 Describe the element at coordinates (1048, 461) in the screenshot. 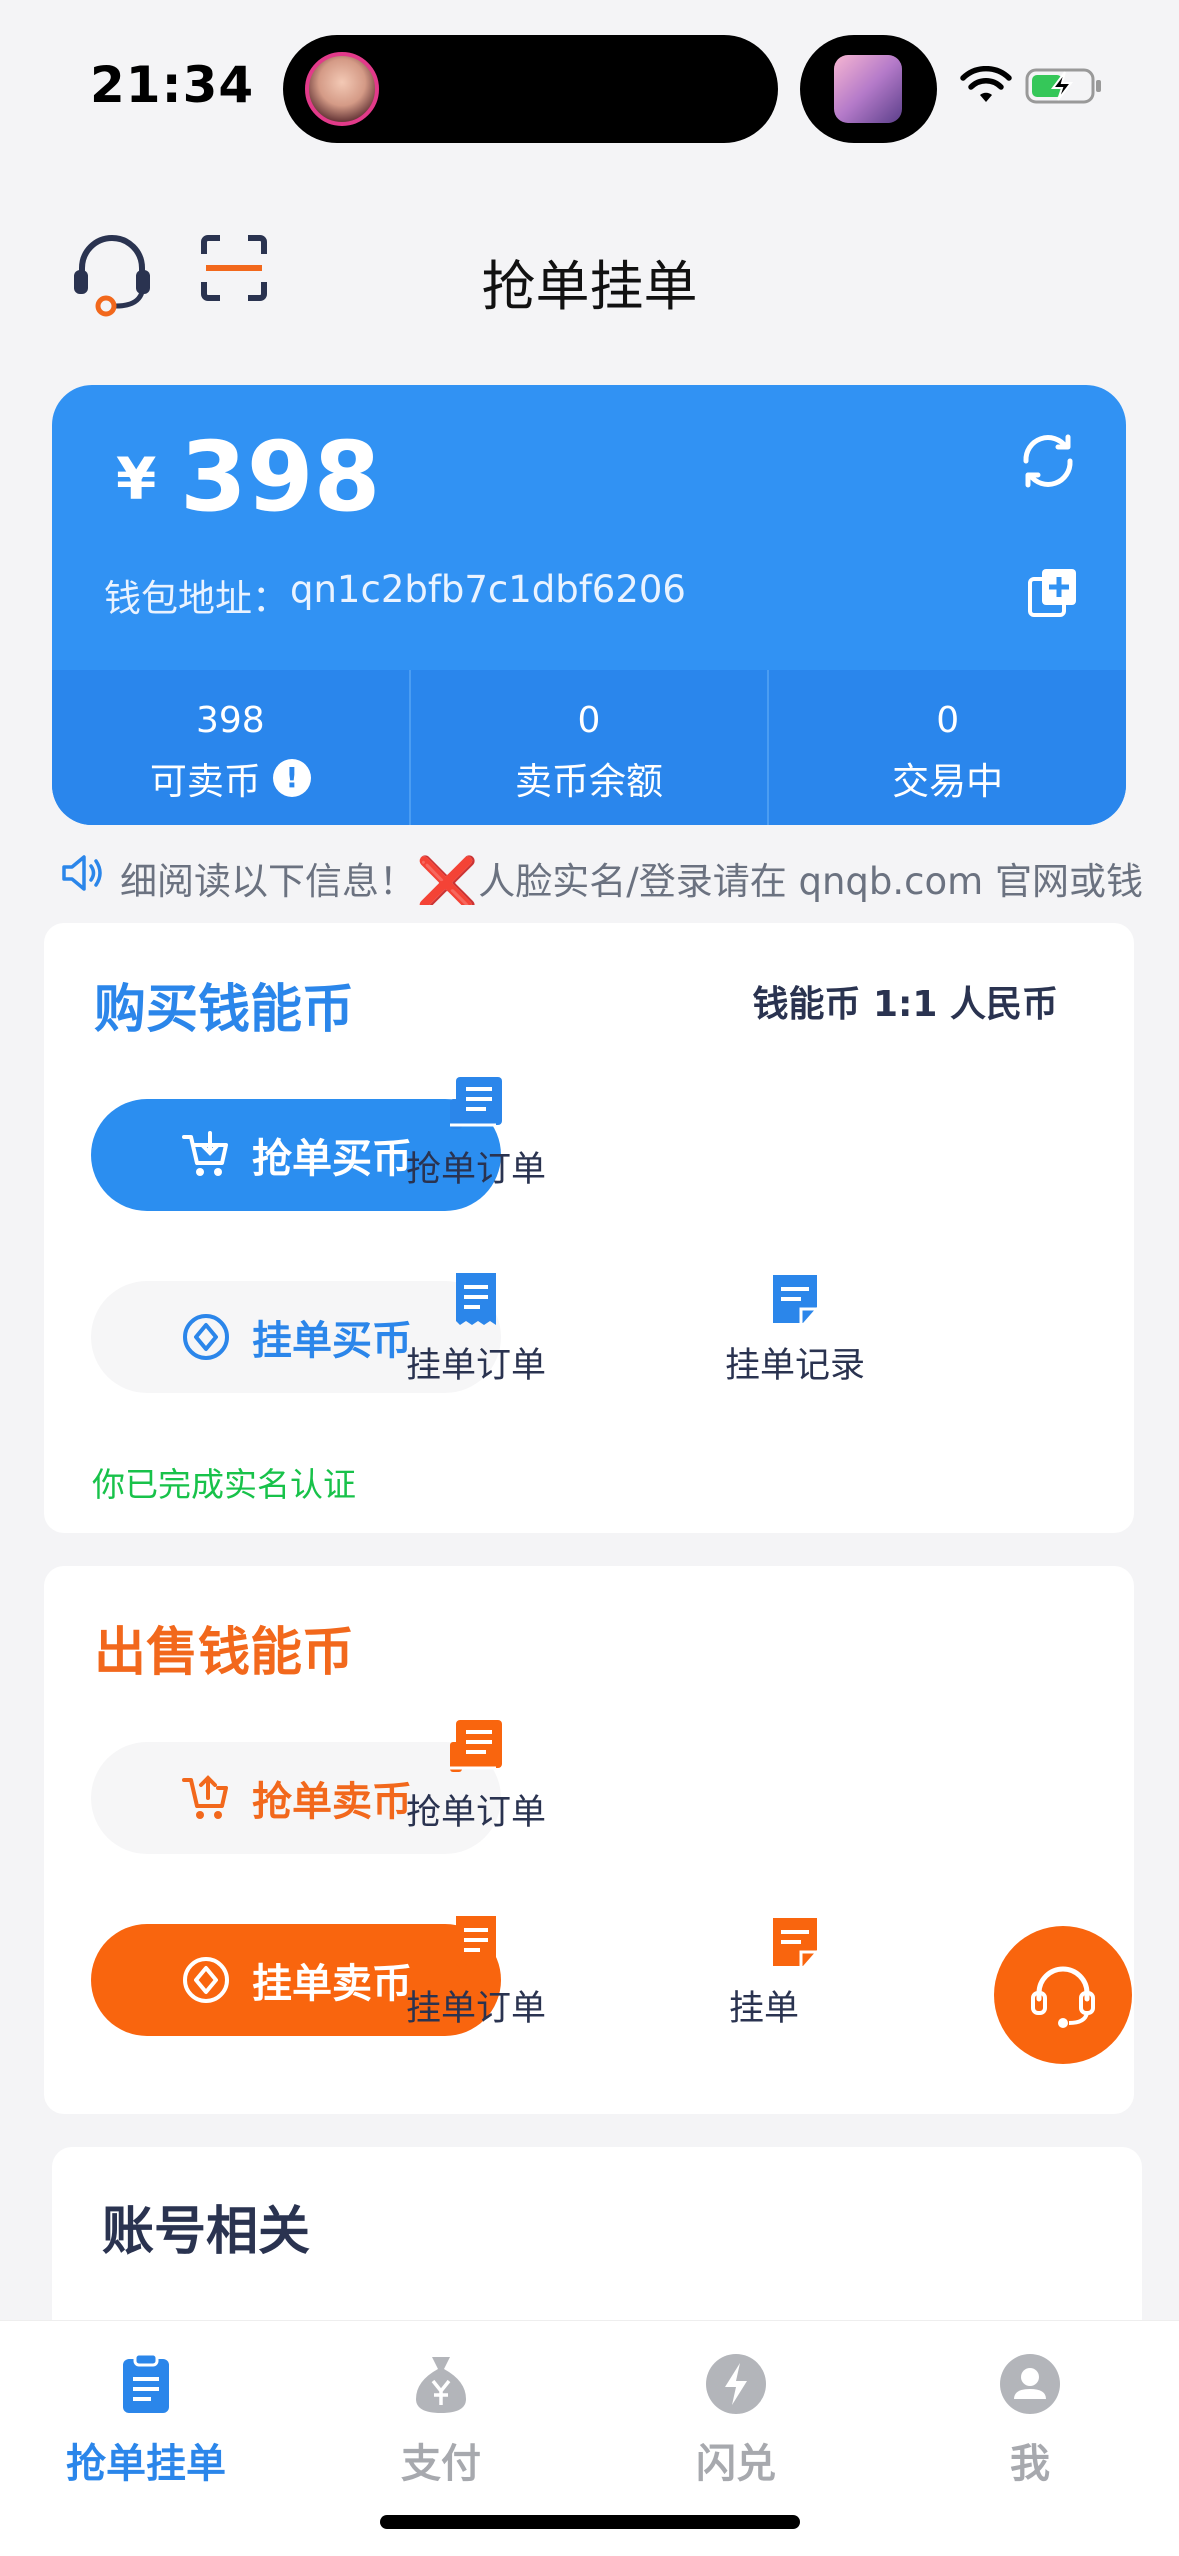

I see `refresh-icon` at that location.